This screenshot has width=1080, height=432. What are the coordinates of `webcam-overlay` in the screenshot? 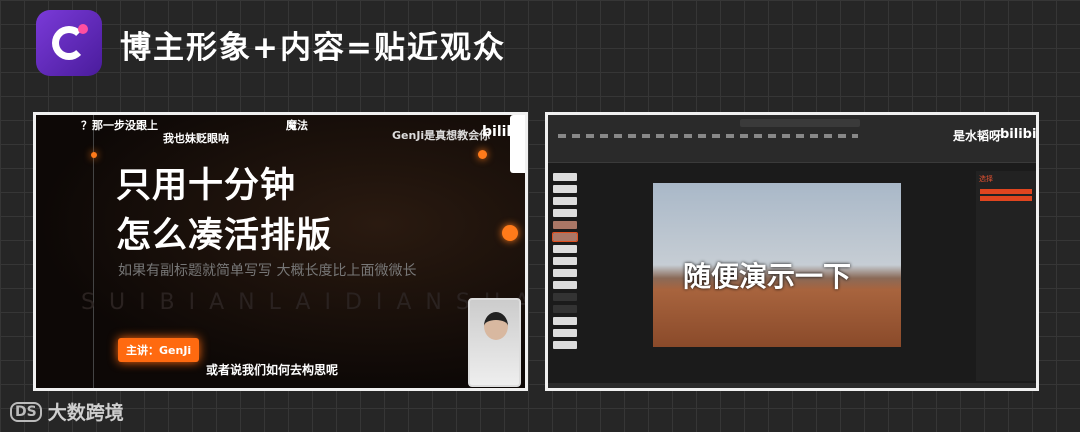 It's located at (494, 342).